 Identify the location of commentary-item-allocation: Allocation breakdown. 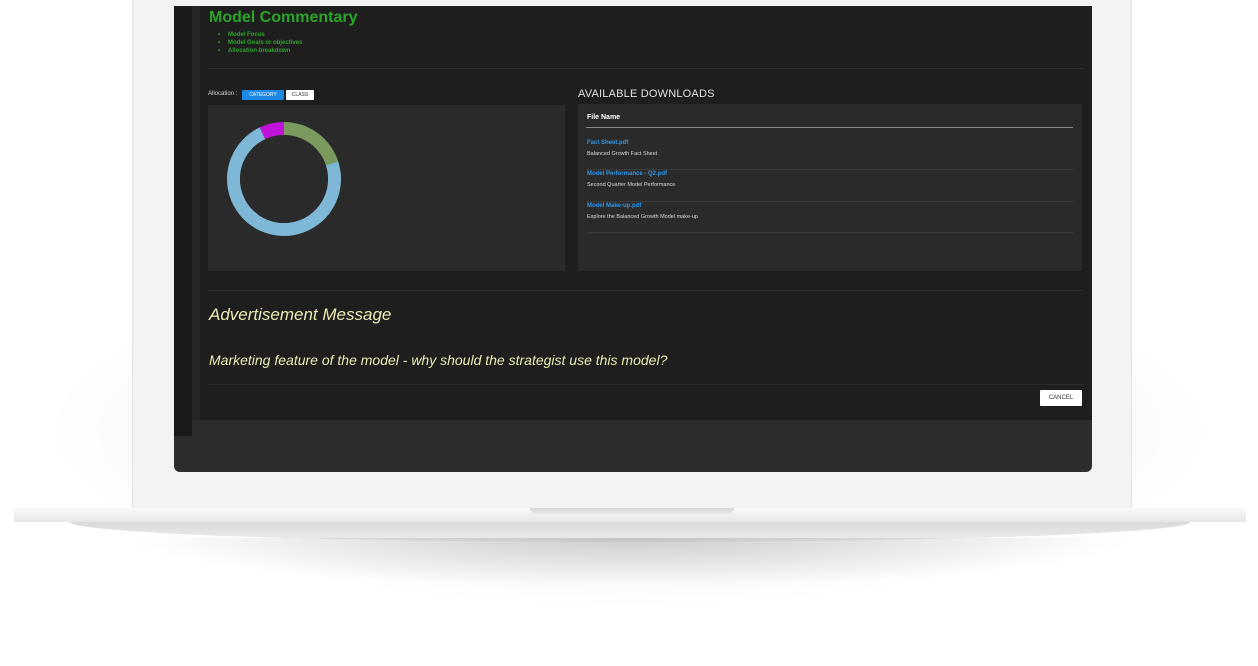
(260, 51).